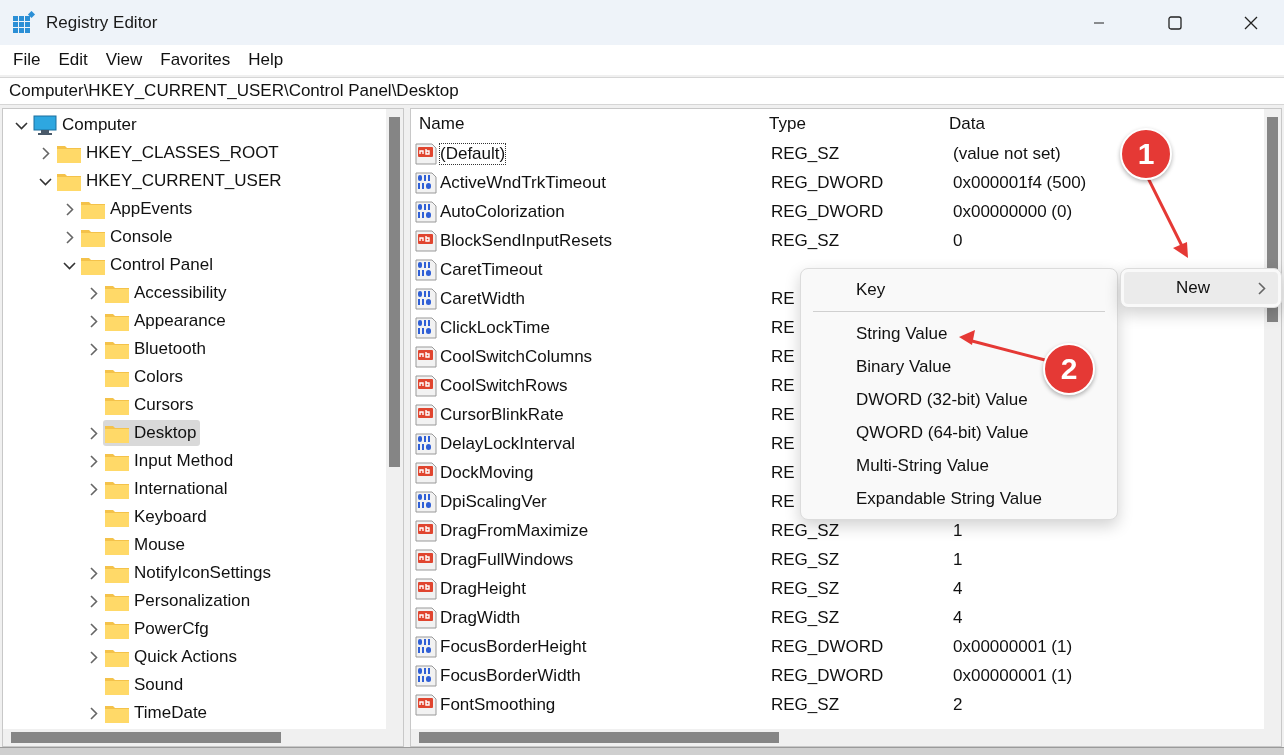  Describe the element at coordinates (642, 91) in the screenshot. I see `address-field: Computer\HKEY_CURRENT_USER\Control Panel\Desktop` at that location.